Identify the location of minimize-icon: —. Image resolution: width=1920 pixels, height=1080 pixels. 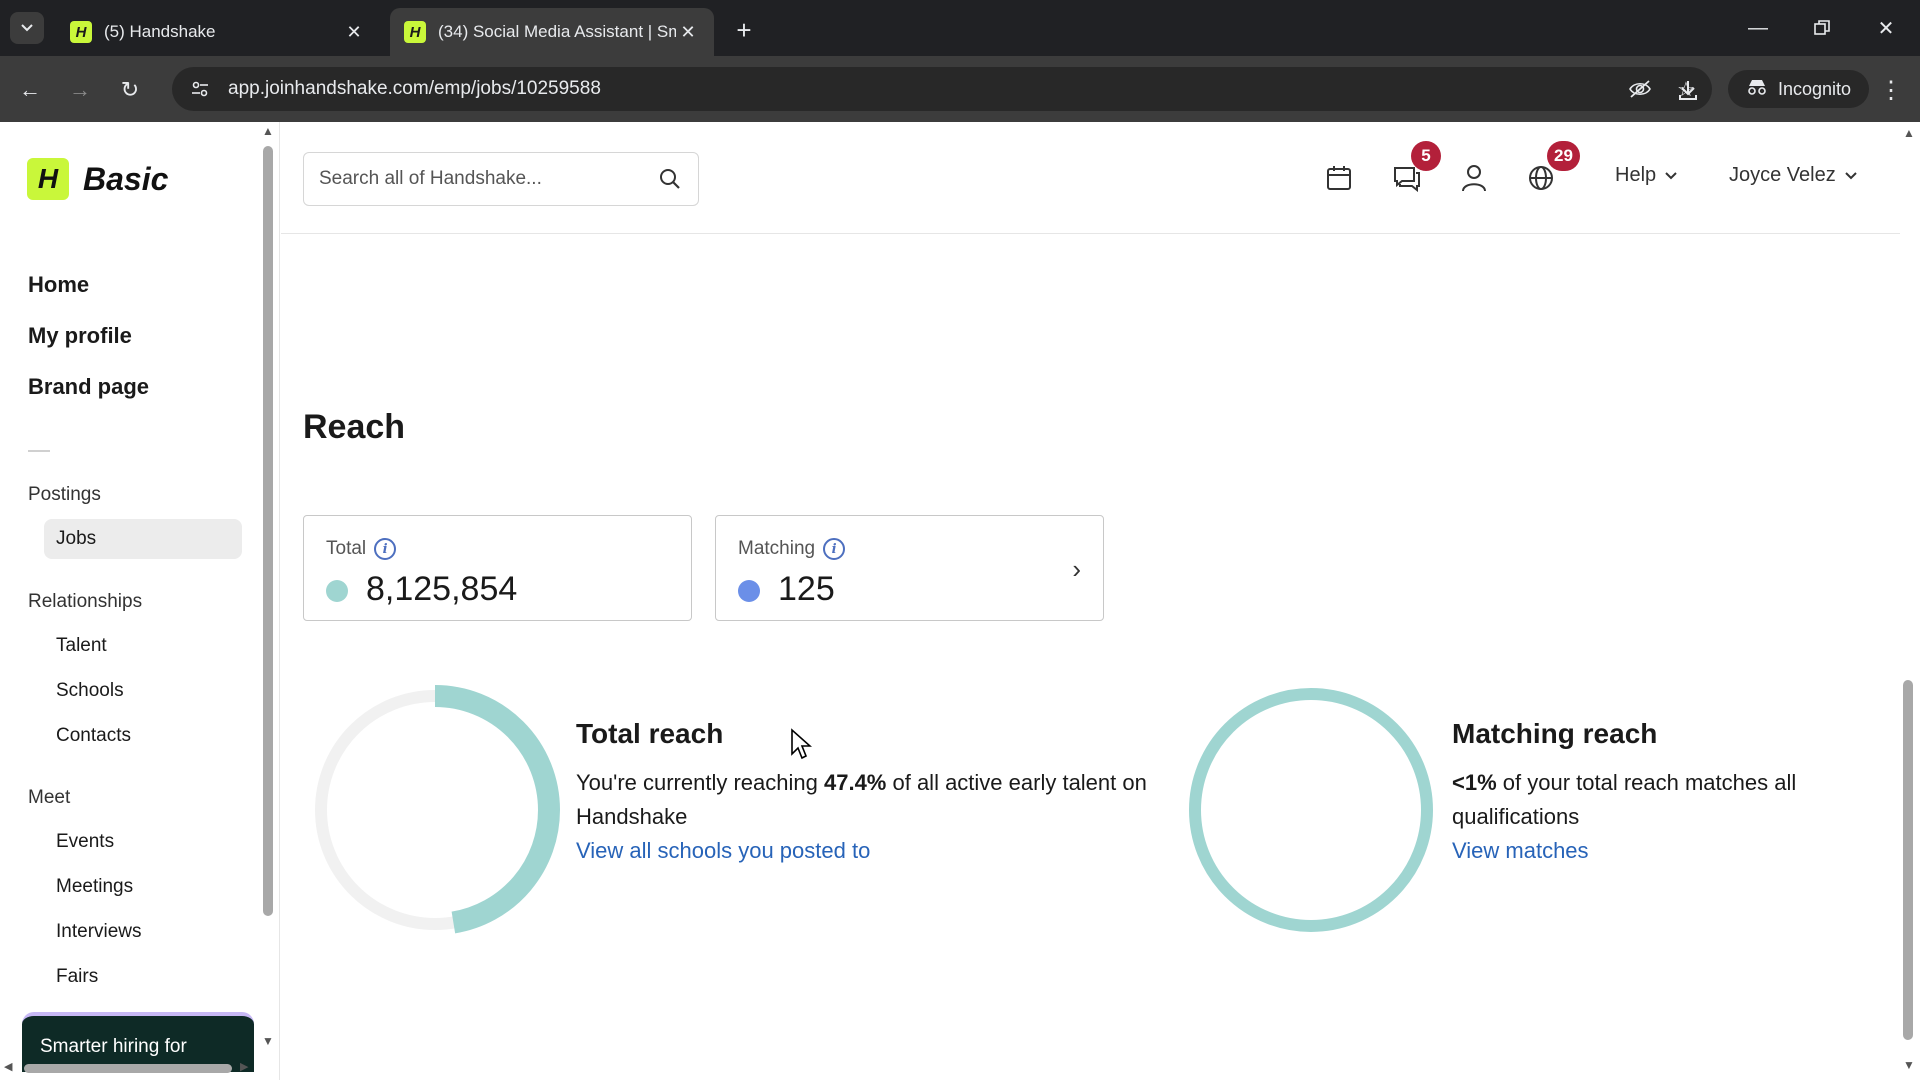
(1758, 28).